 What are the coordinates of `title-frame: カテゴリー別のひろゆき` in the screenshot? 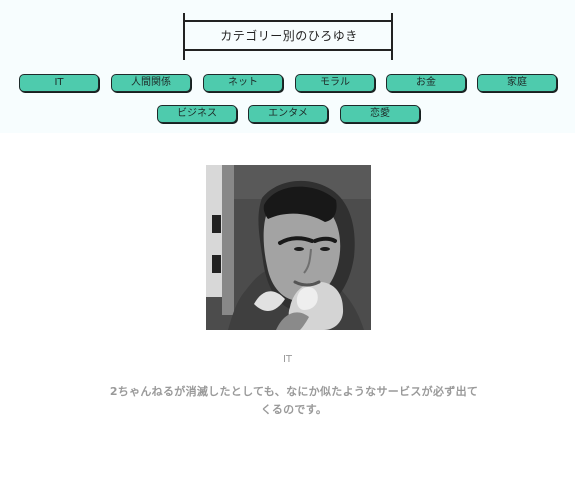 It's located at (289, 36).